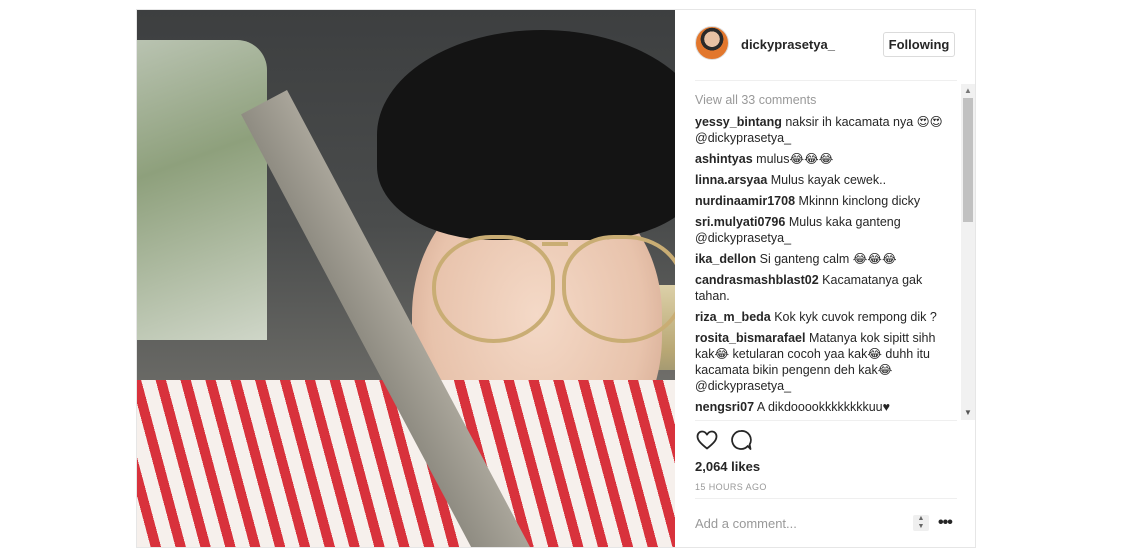 This screenshot has width=1135, height=558. What do you see at coordinates (727, 466) in the screenshot?
I see `likes-count: 2,064 likes` at bounding box center [727, 466].